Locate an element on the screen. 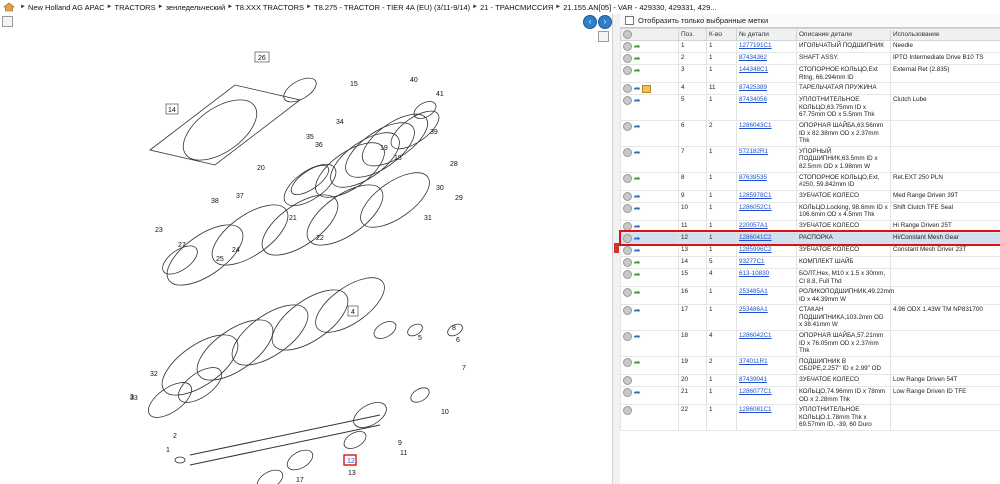 This screenshot has height=484, width=1000. show-selected-checkbox is located at coordinates (629, 20).